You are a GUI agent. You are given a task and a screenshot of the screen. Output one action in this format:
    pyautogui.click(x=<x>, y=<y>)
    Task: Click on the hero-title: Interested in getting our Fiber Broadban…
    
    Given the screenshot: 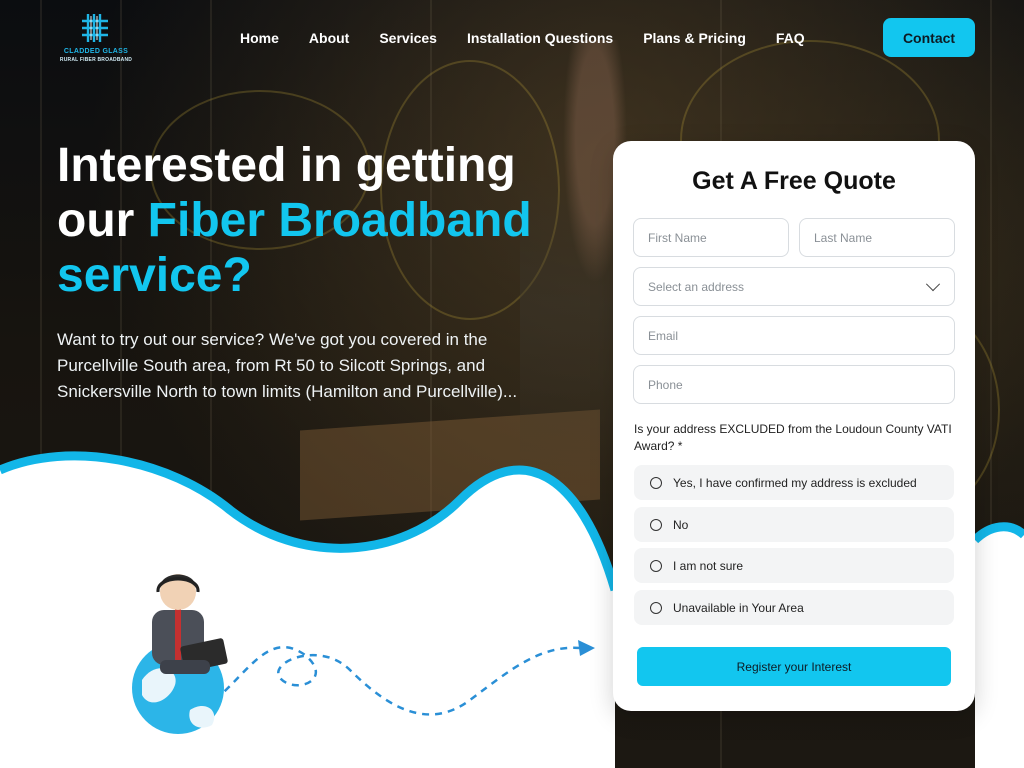 What is the action you would take?
    pyautogui.click(x=317, y=220)
    